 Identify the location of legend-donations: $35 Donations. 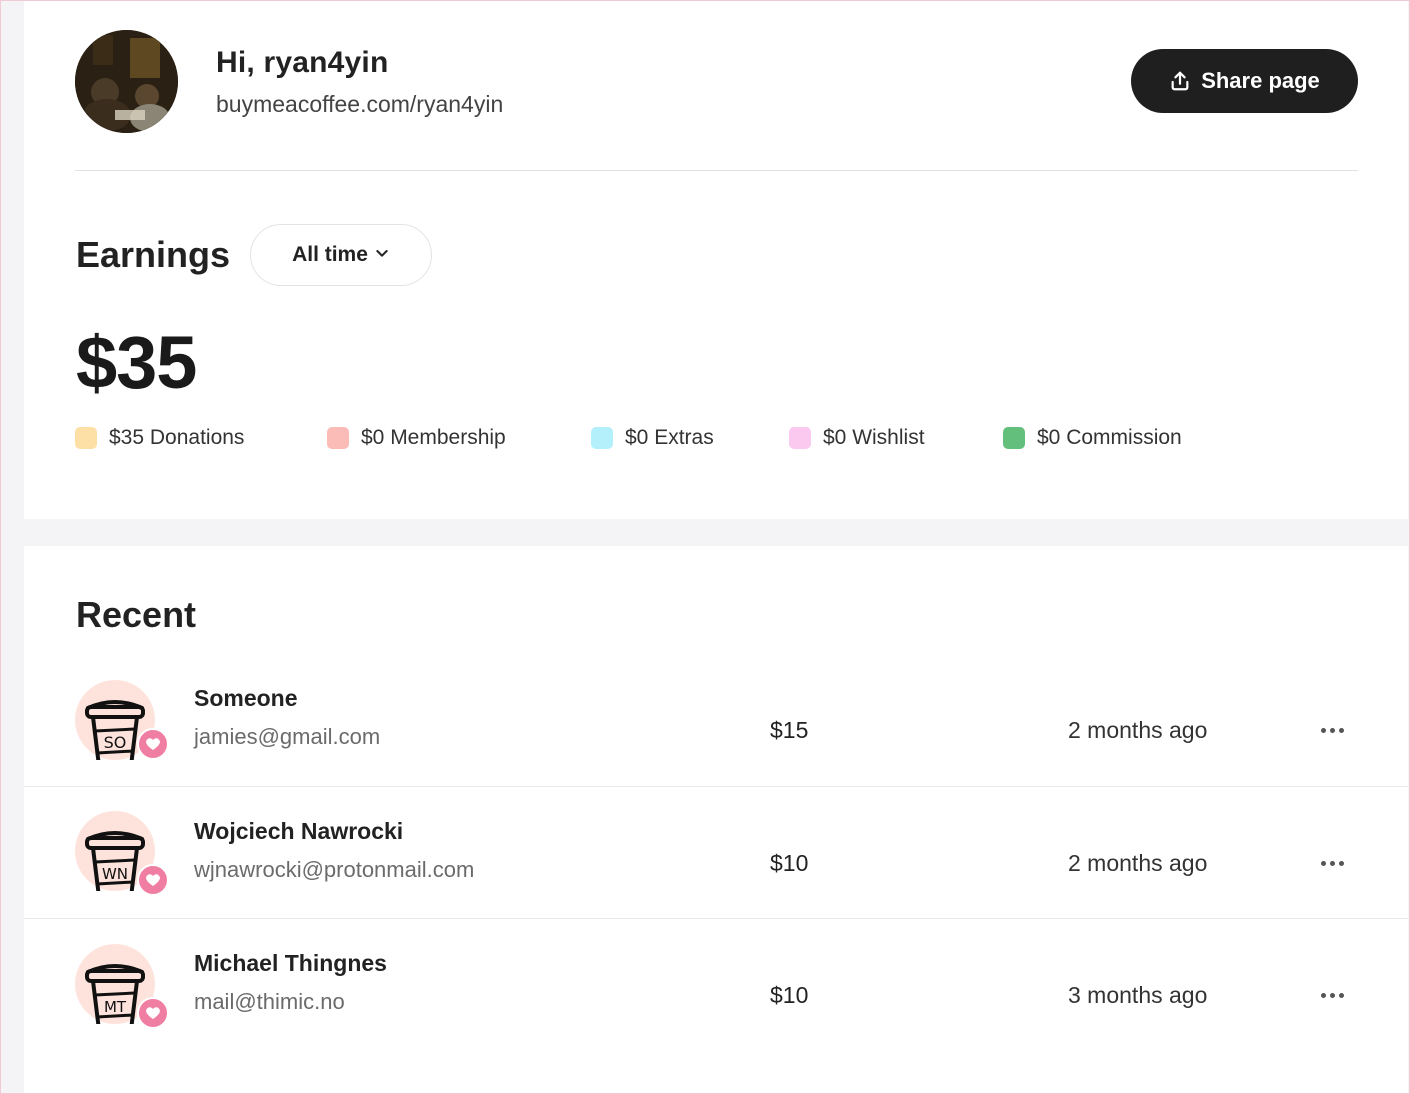
(159, 438).